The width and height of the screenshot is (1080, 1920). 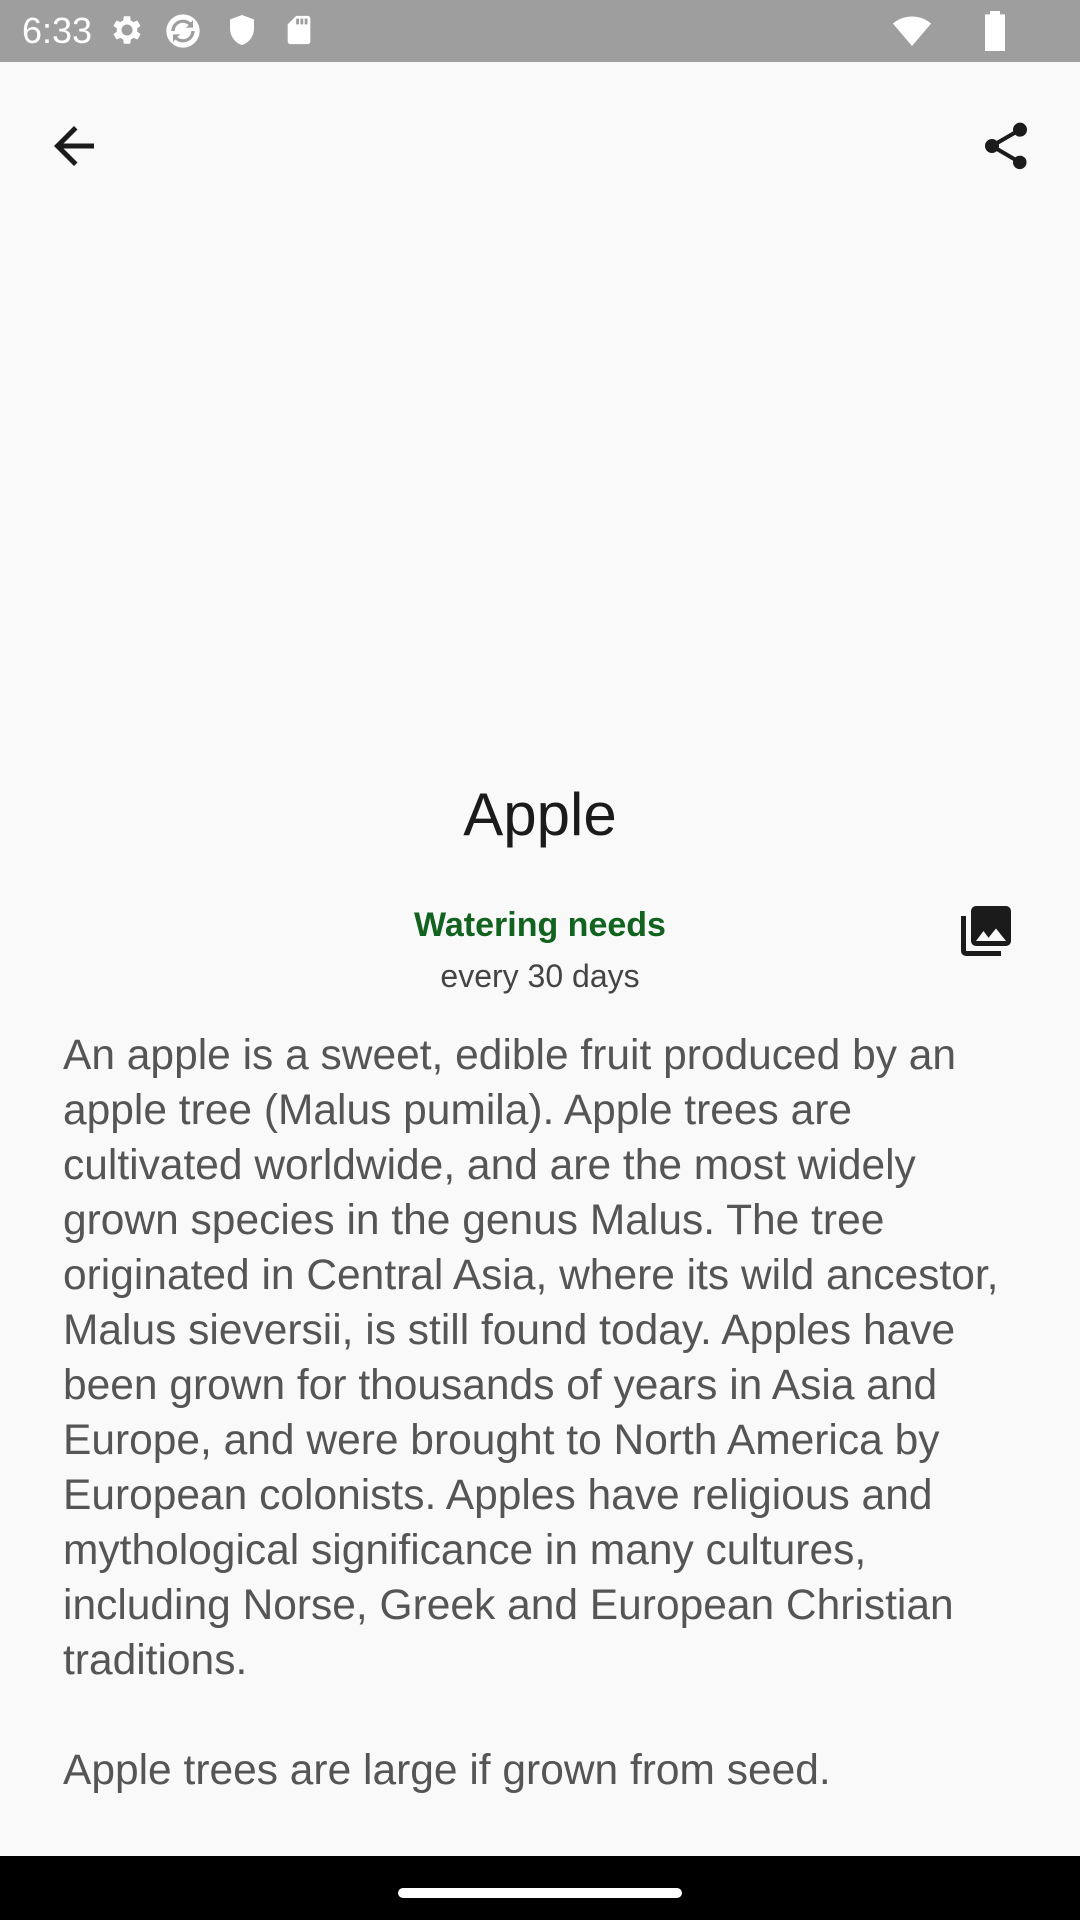 What do you see at coordinates (540, 976) in the screenshot?
I see `watering-needs-value: every 30 days` at bounding box center [540, 976].